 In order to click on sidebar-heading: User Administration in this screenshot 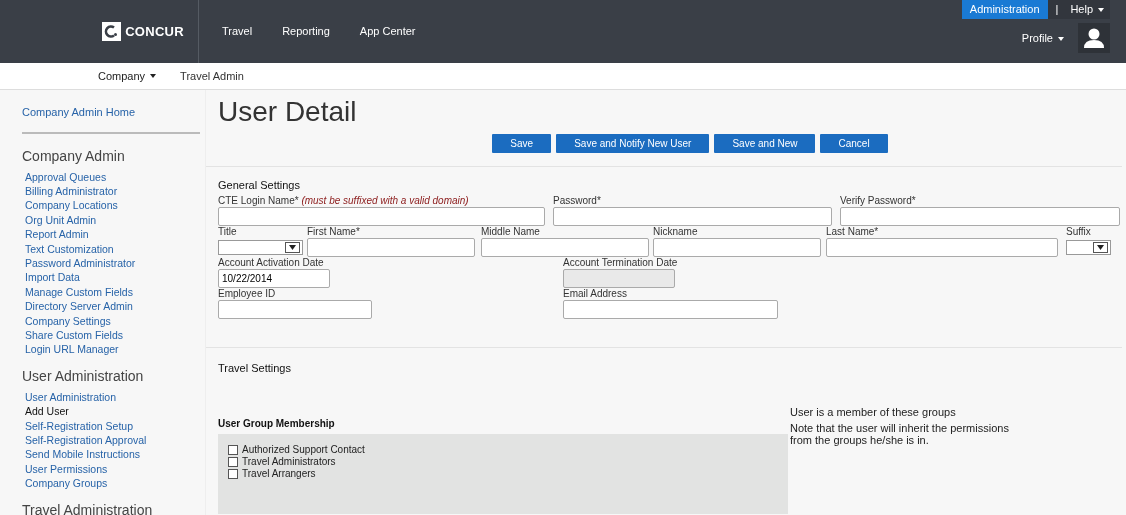, I will do `click(83, 376)`.